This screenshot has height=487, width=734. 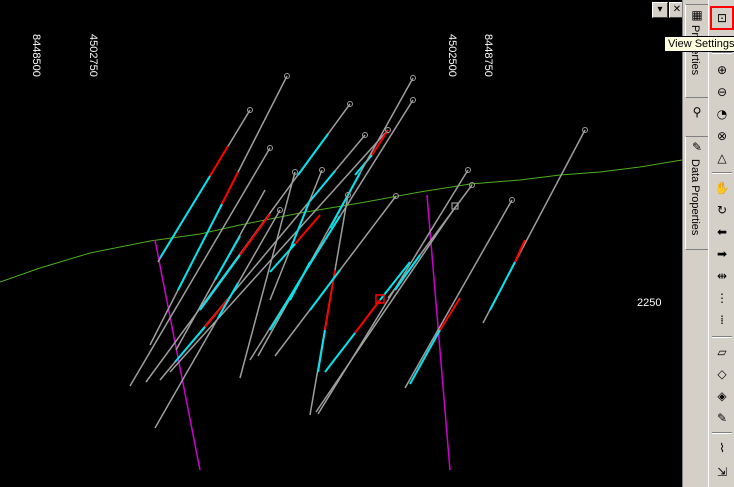 What do you see at coordinates (697, 15) in the screenshot?
I see `properties-icon: ▦` at bounding box center [697, 15].